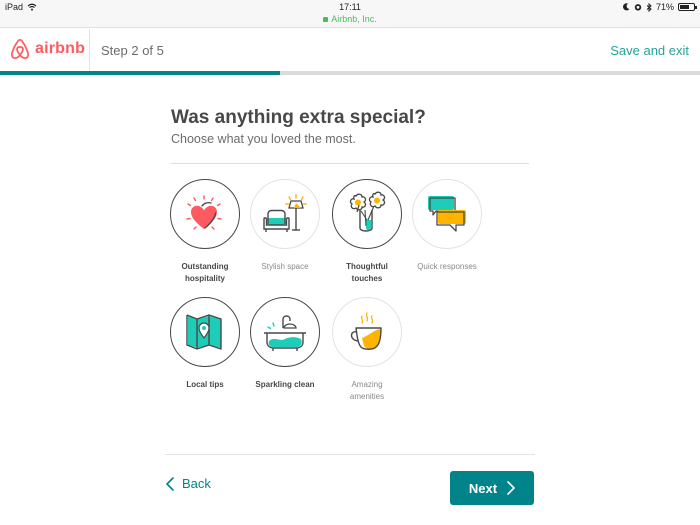  I want to click on option-label: Outstanding hospitality, so click(205, 272).